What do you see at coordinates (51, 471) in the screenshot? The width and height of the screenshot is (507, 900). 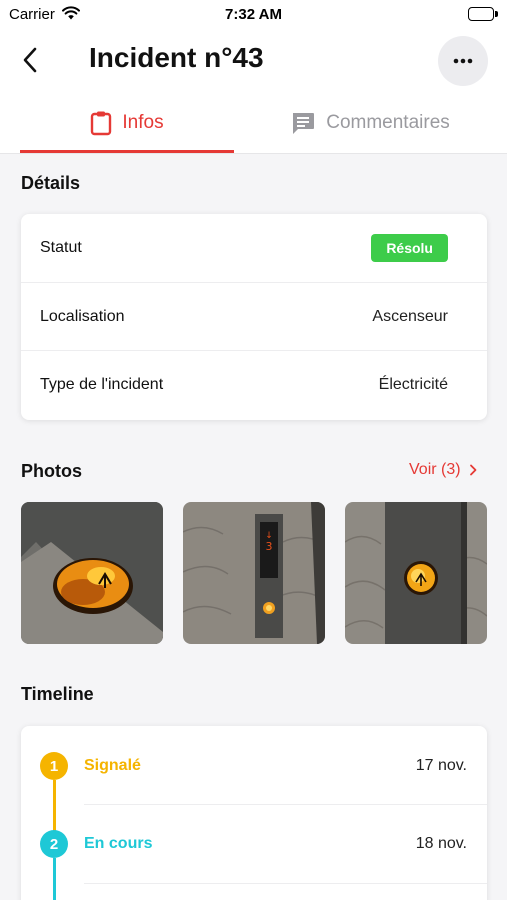 I see `photos-section-title: Photos` at bounding box center [51, 471].